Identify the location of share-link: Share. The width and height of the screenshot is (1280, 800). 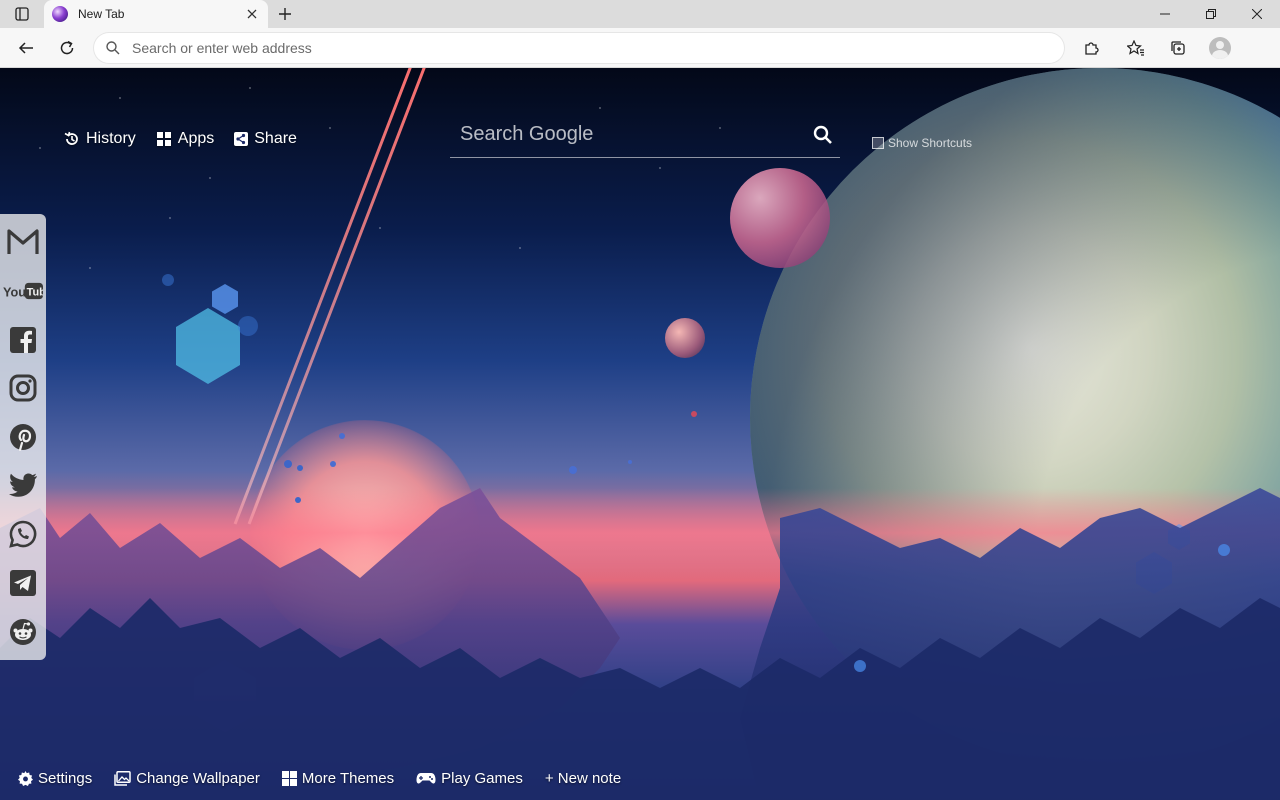
(265, 139).